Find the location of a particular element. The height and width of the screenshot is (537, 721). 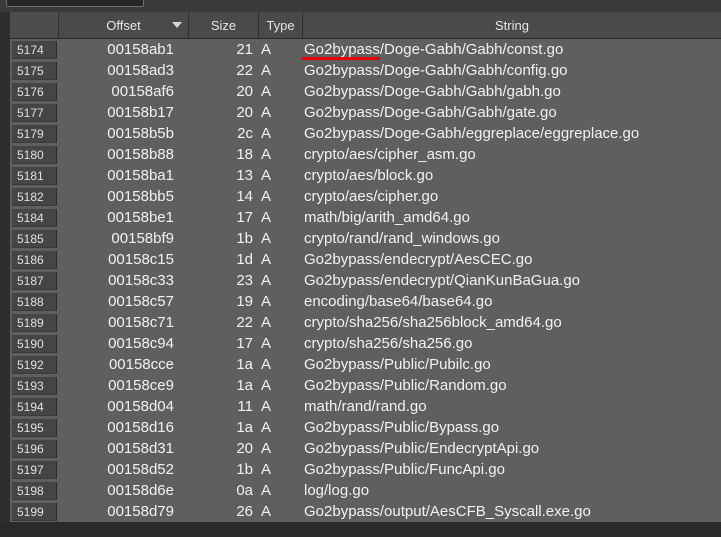

offset-cell: 00158b88 is located at coordinates (140, 154).